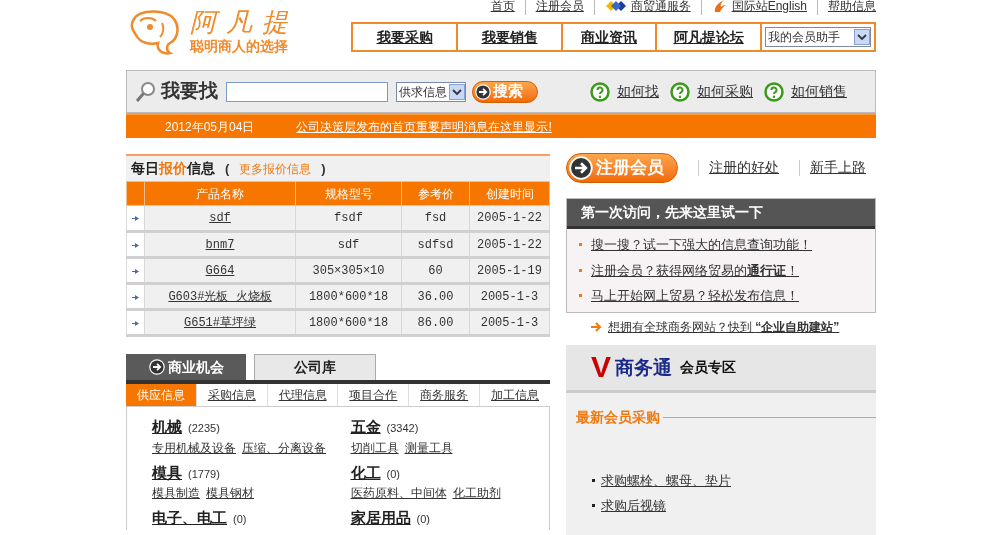  What do you see at coordinates (204, 474) in the screenshot?
I see `category-count: (1779)` at bounding box center [204, 474].